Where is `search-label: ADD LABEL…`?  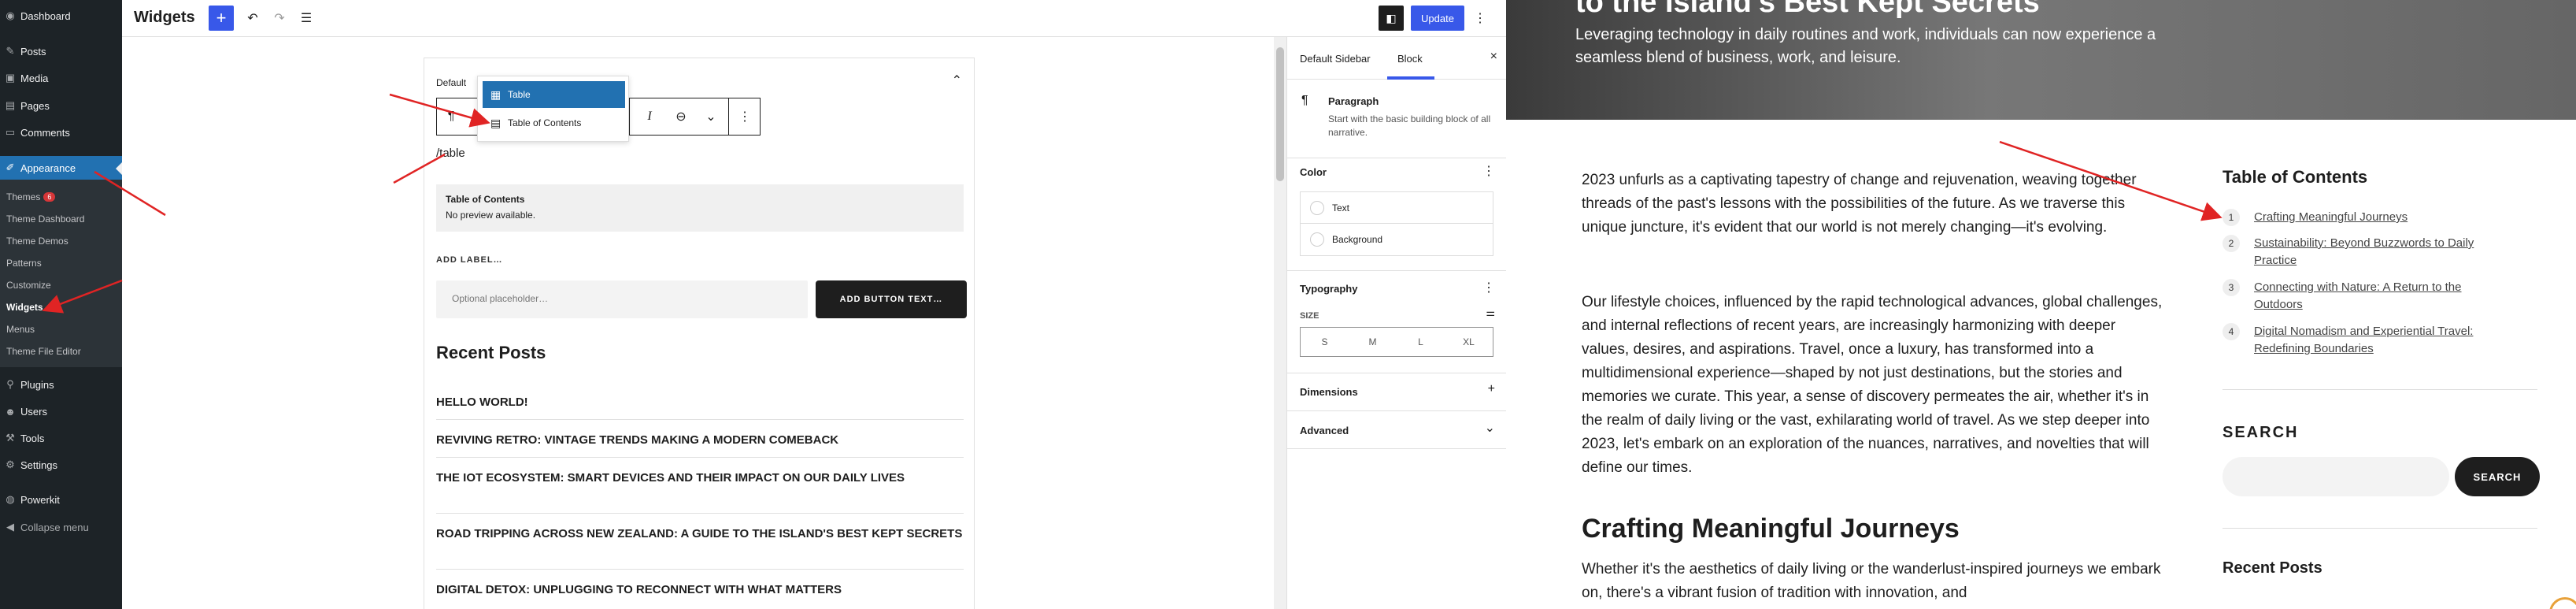 search-label: ADD LABEL… is located at coordinates (469, 260).